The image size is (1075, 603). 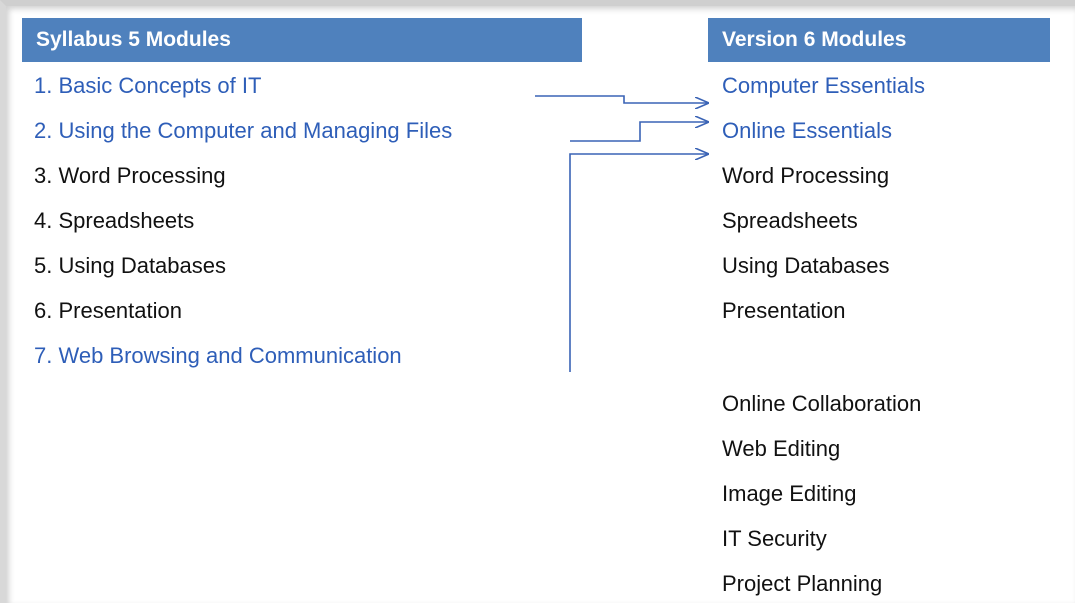 What do you see at coordinates (639, 132) in the screenshot?
I see `connector-using-computer-to-online-essentials` at bounding box center [639, 132].